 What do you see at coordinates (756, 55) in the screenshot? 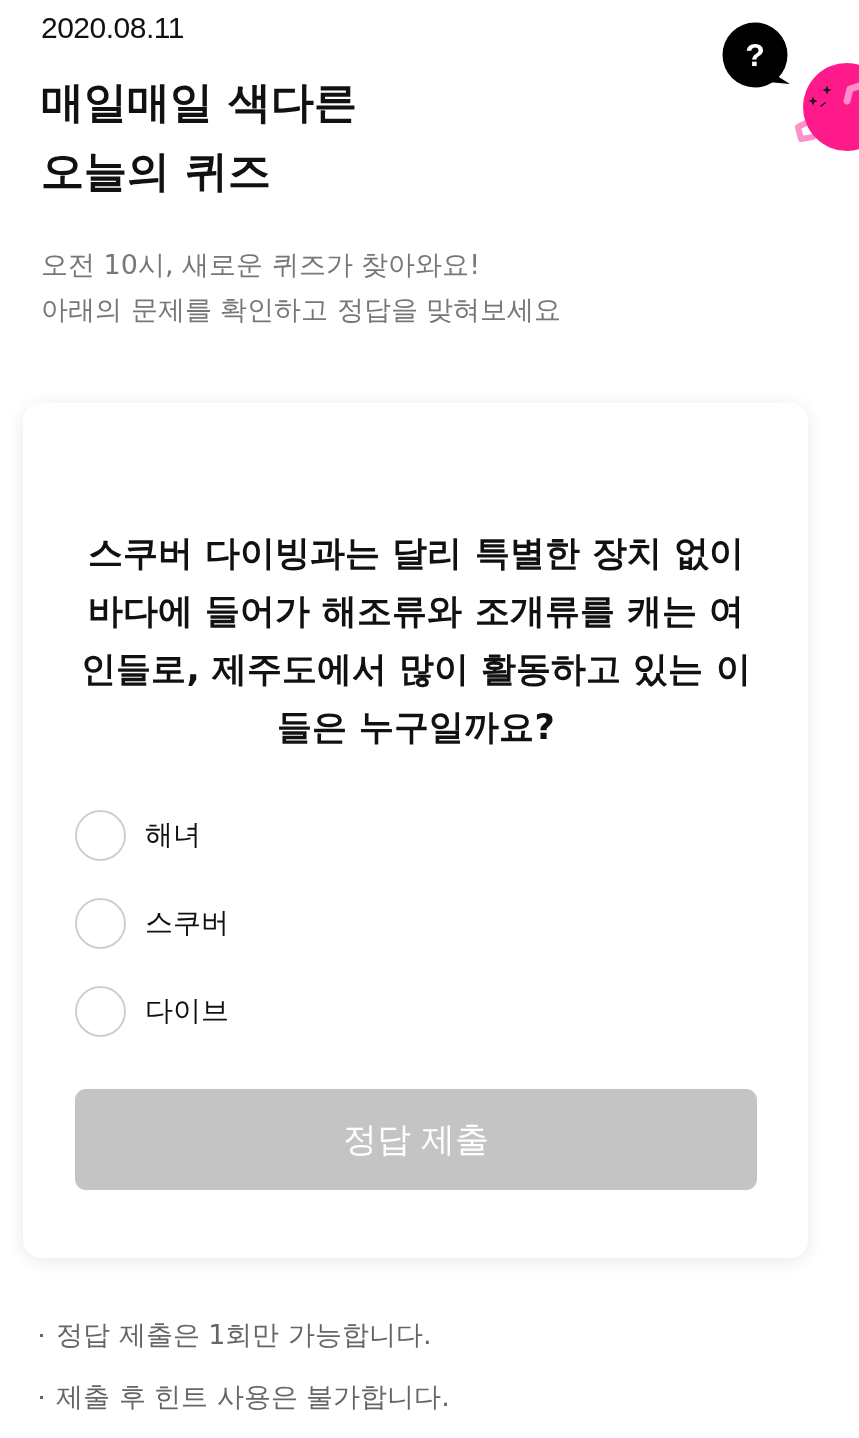
I see `help-button: ?` at bounding box center [756, 55].